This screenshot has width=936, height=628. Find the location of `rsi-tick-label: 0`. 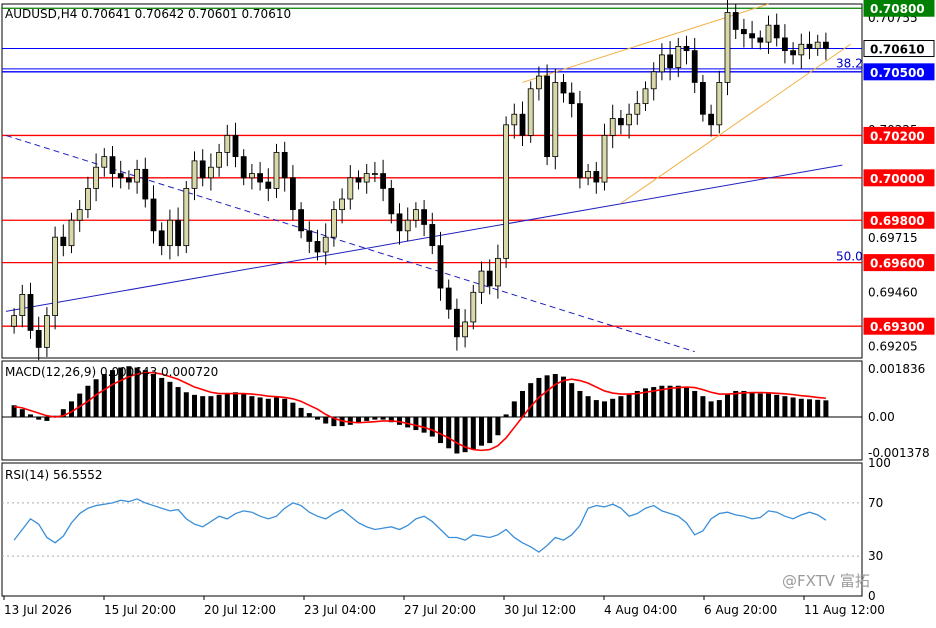

rsi-tick-label: 0 is located at coordinates (872, 596).